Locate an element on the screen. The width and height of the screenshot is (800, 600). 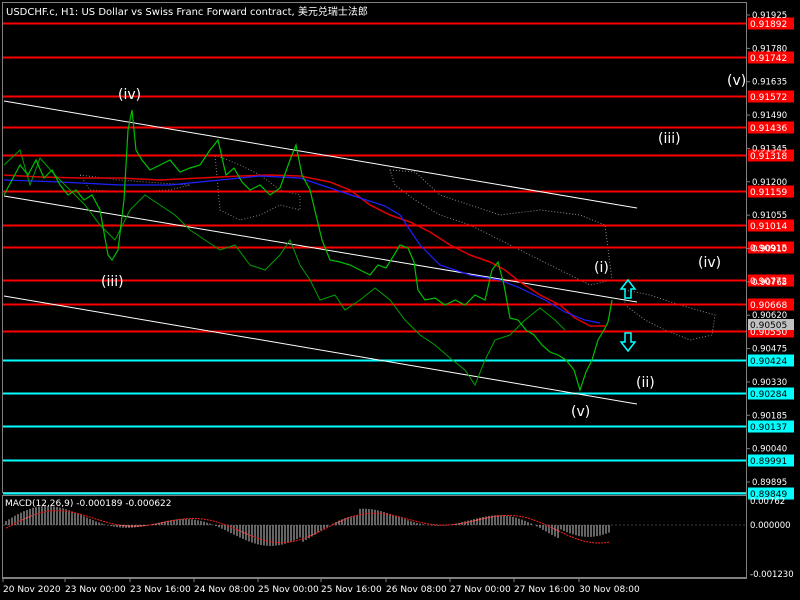
price-tick-label: 0.89895 is located at coordinates (769, 483).